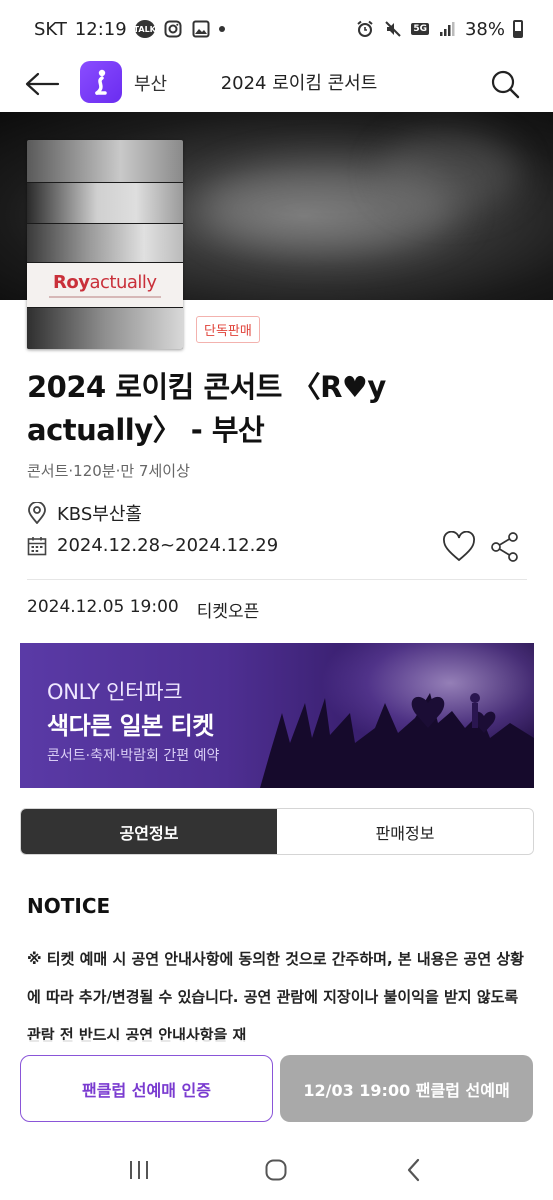  I want to click on recent-apps-button, so click(139, 1170).